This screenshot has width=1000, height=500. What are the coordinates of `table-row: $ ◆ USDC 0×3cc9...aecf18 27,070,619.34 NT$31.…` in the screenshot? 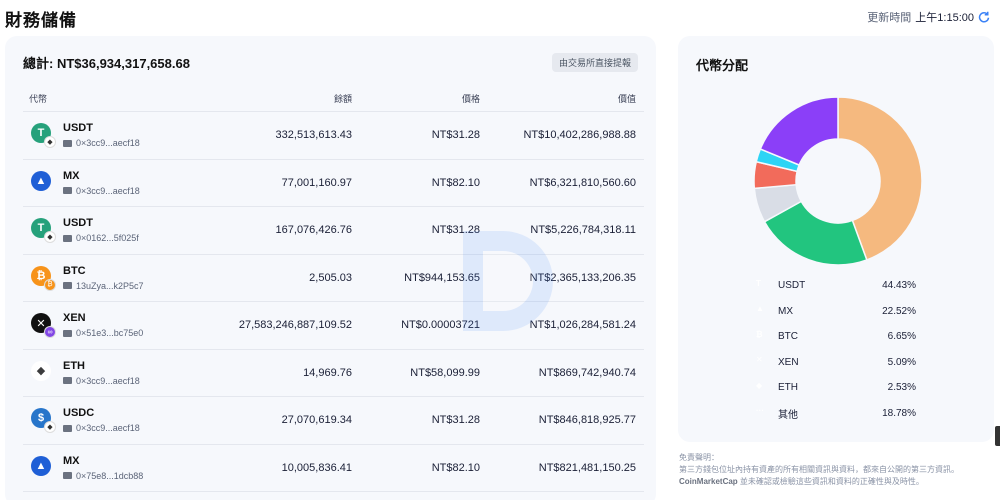 It's located at (333, 421).